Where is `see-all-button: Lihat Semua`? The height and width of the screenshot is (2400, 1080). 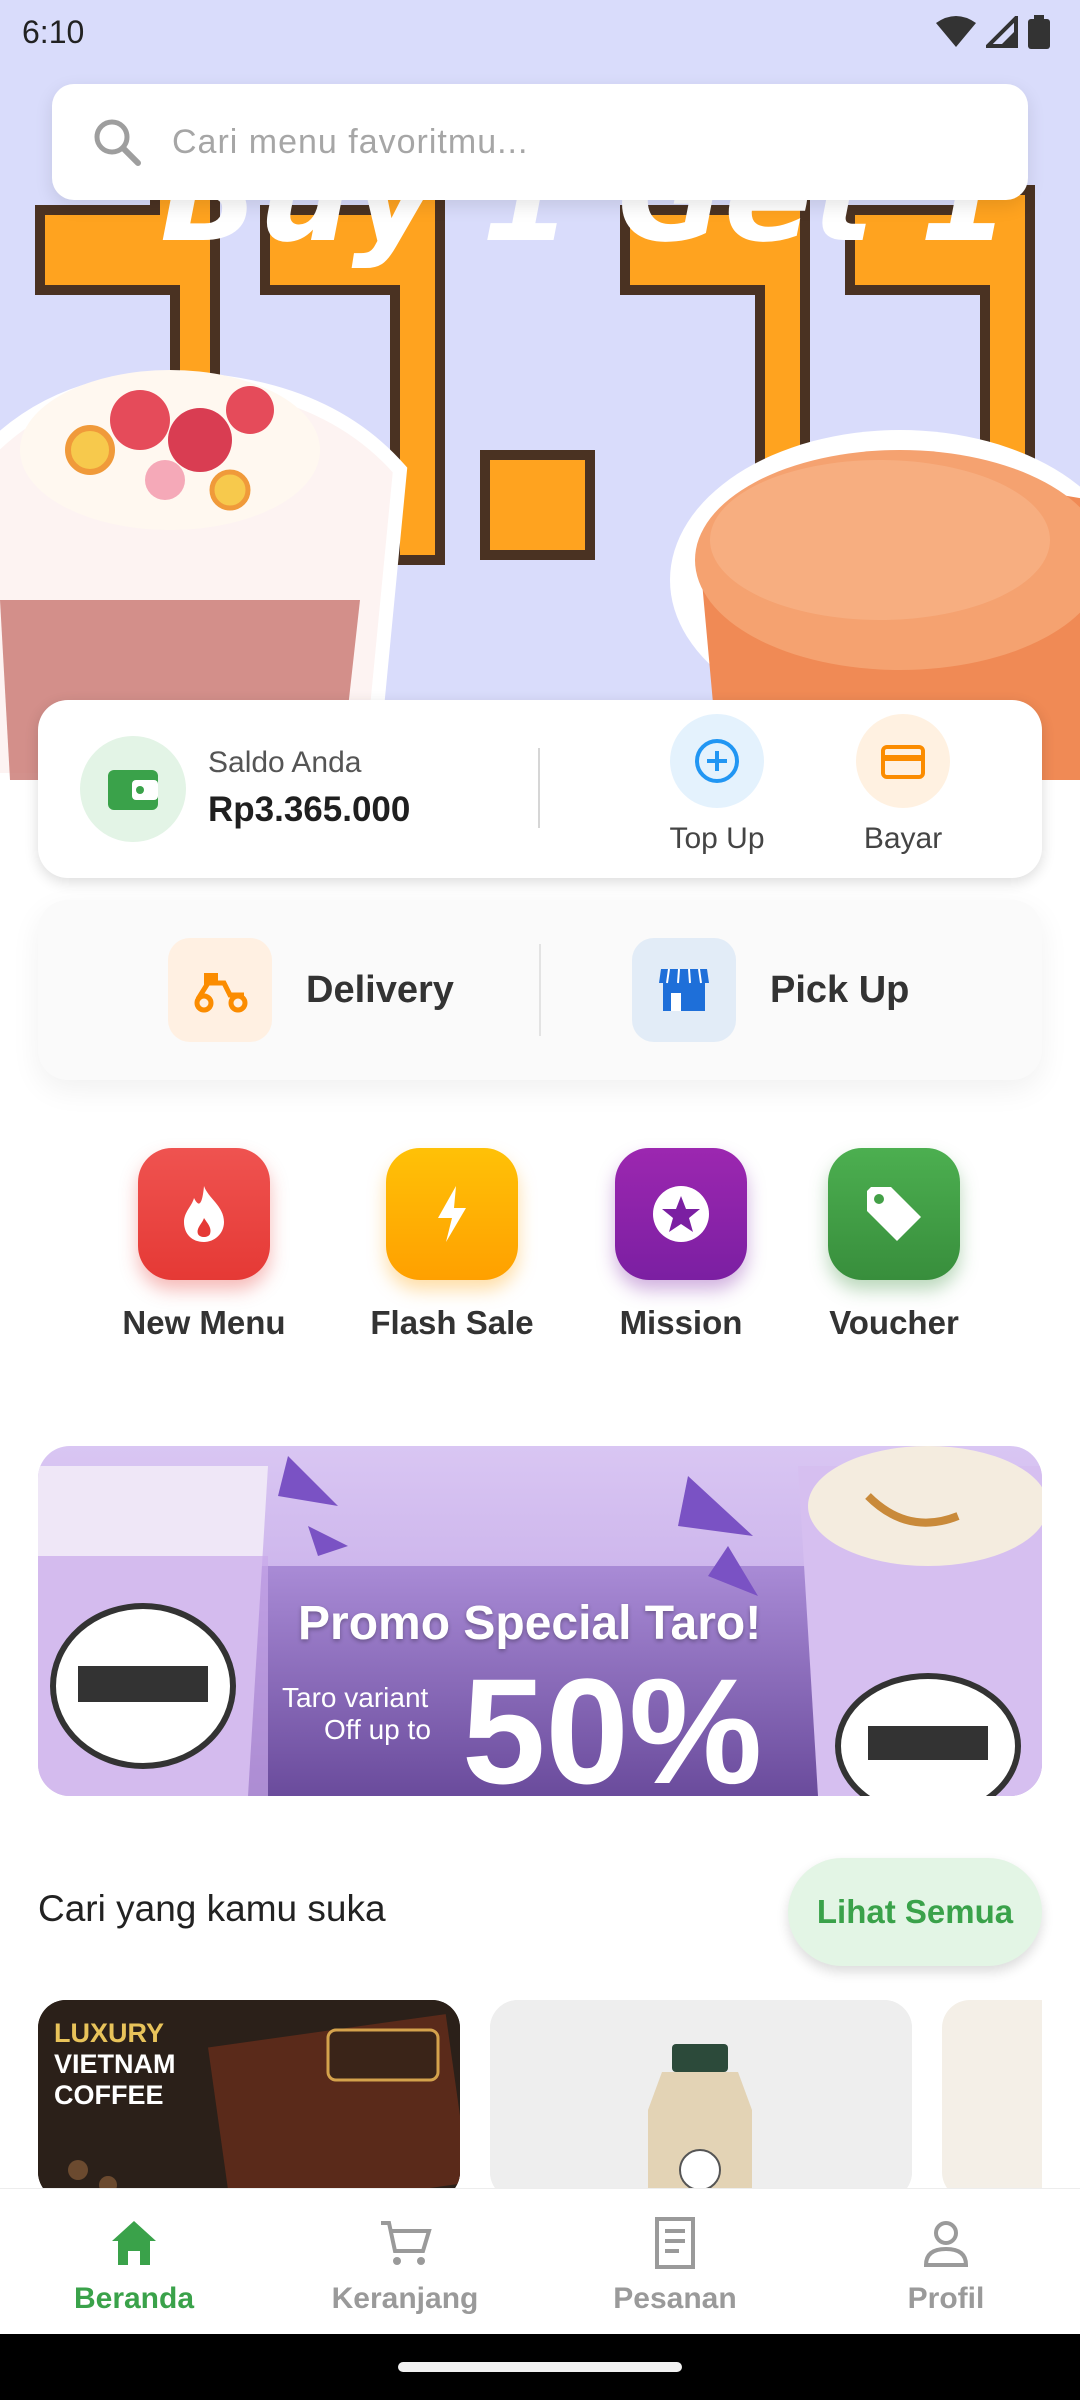
see-all-button: Lihat Semua is located at coordinates (915, 1912).